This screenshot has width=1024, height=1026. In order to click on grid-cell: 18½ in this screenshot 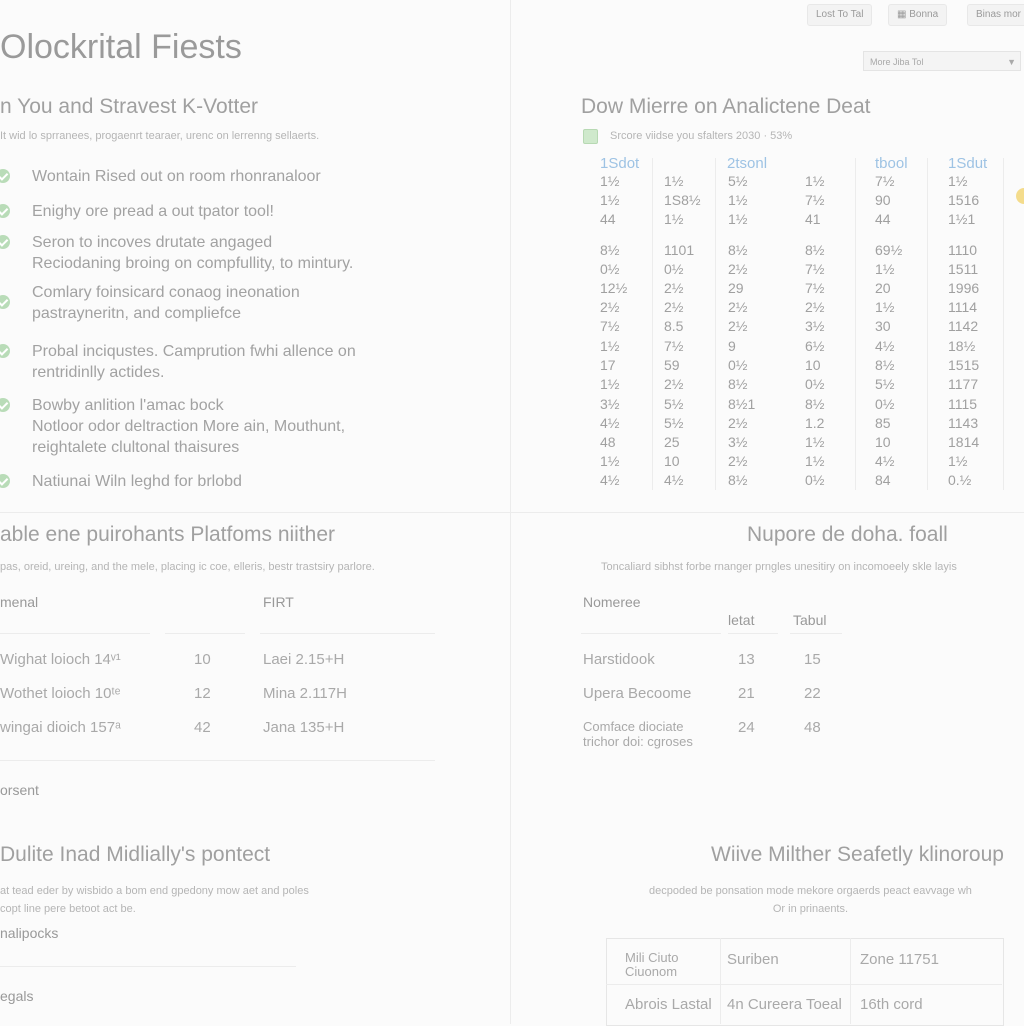, I will do `click(962, 346)`.